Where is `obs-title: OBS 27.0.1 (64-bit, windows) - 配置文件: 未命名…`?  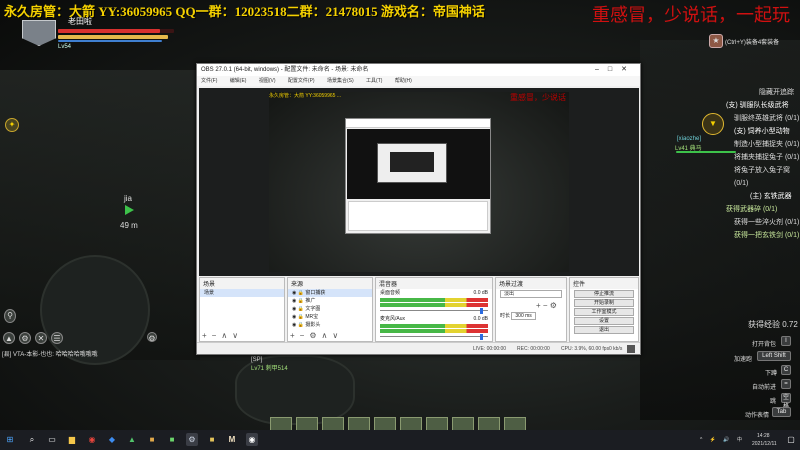 obs-title: OBS 27.0.1 (64-bit, windows) - 配置文件: 未命名… is located at coordinates (285, 70).